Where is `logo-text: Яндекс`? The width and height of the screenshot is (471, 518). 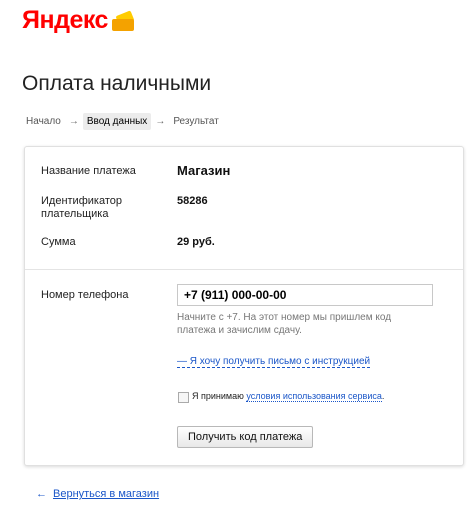
logo-text: Яндекс is located at coordinates (65, 20).